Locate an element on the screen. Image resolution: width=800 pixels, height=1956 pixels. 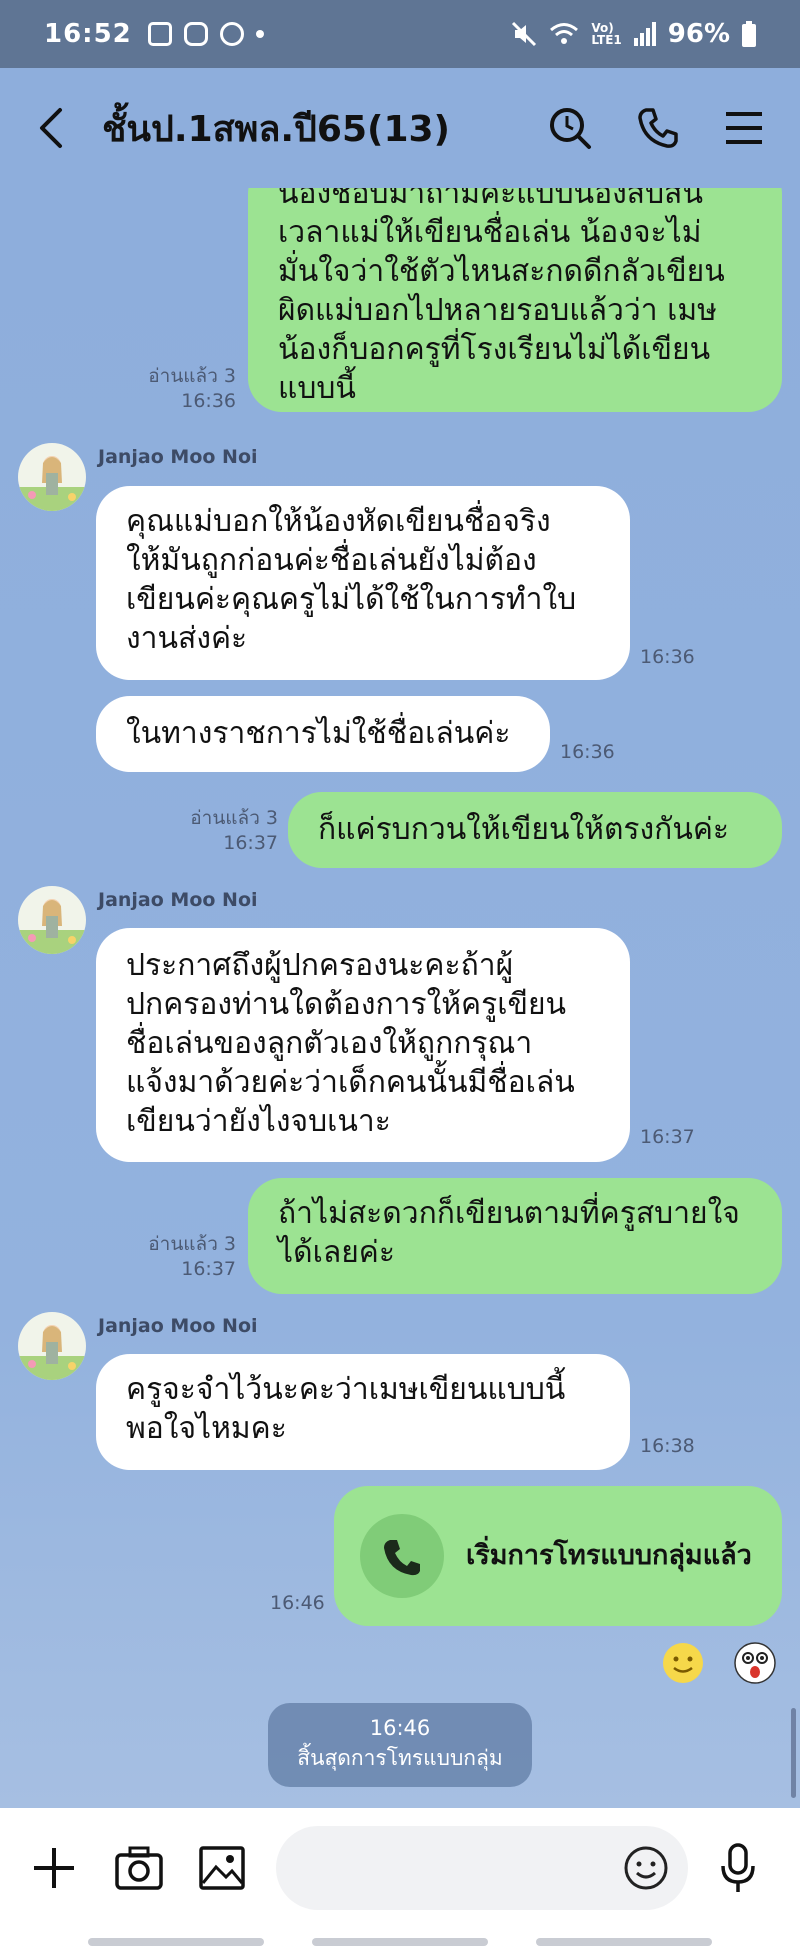
message-line: น้องชอบมาถามค่ะแบบน้องสับสน is located at coordinates (490, 199).